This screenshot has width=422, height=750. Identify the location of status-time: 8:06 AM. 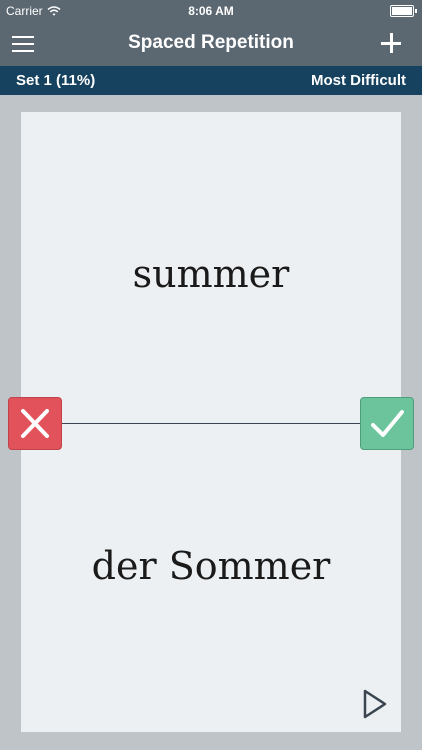
(211, 11).